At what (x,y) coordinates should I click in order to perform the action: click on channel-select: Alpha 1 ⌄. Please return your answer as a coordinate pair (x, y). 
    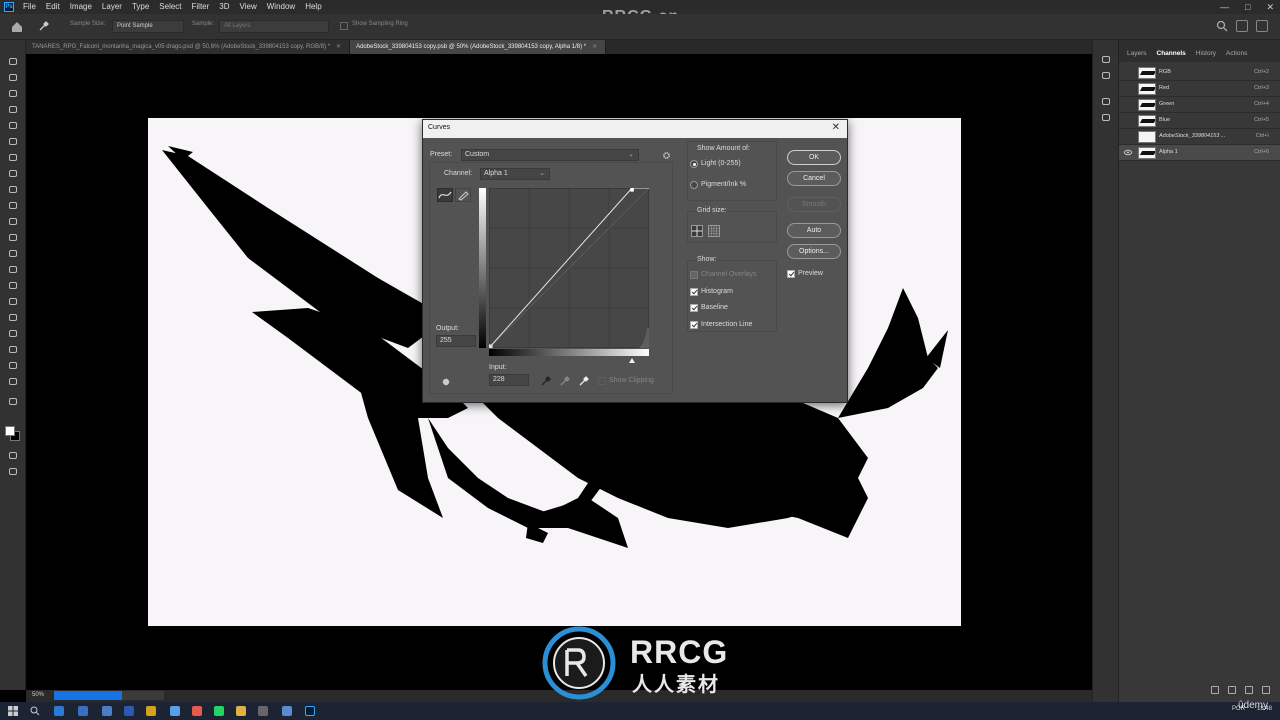
    Looking at the image, I should click on (515, 174).